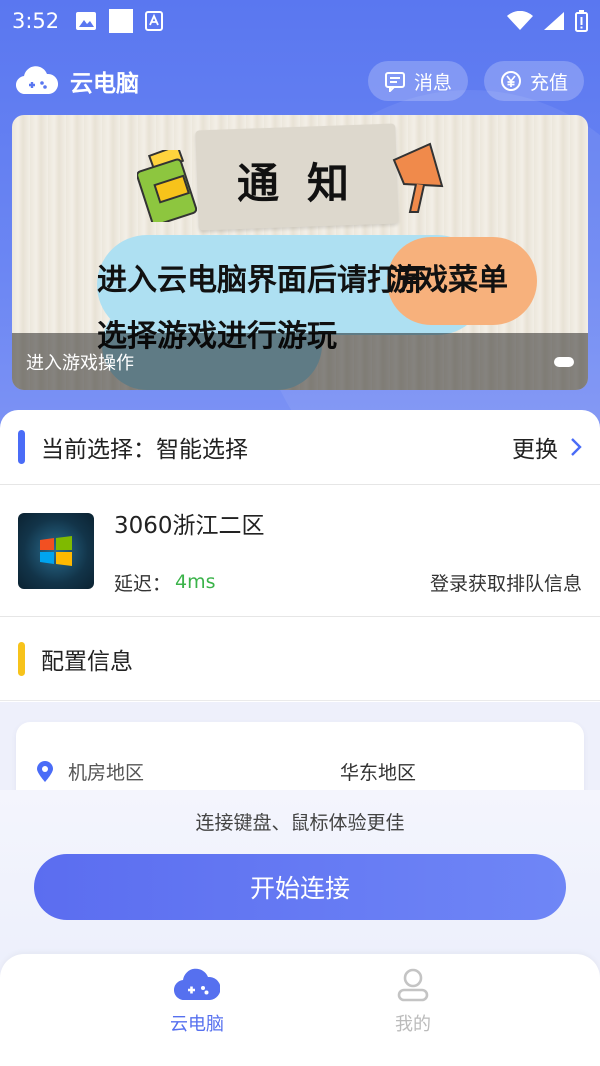  What do you see at coordinates (154, 21) in the screenshot?
I see `text-notification-icon` at bounding box center [154, 21].